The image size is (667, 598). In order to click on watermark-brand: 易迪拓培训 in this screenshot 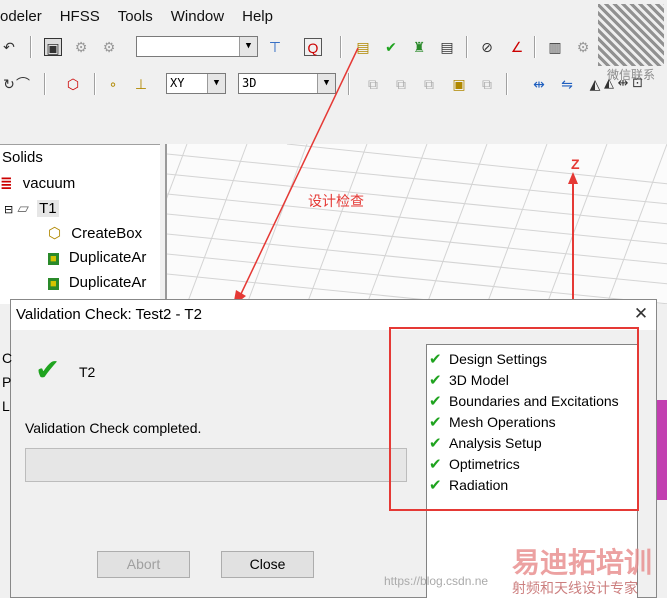, I will do `click(582, 562)`.